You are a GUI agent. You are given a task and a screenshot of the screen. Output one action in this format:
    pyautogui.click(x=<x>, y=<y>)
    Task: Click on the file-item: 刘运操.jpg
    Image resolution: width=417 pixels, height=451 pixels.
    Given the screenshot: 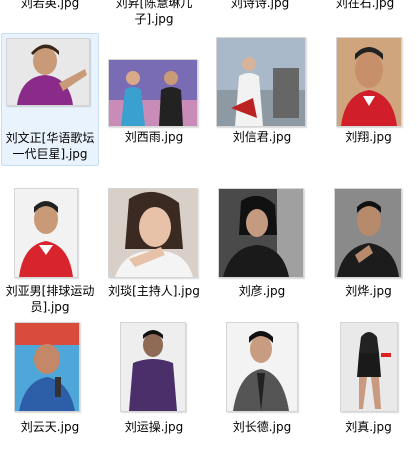 What is the action you would take?
    pyautogui.click(x=154, y=386)
    